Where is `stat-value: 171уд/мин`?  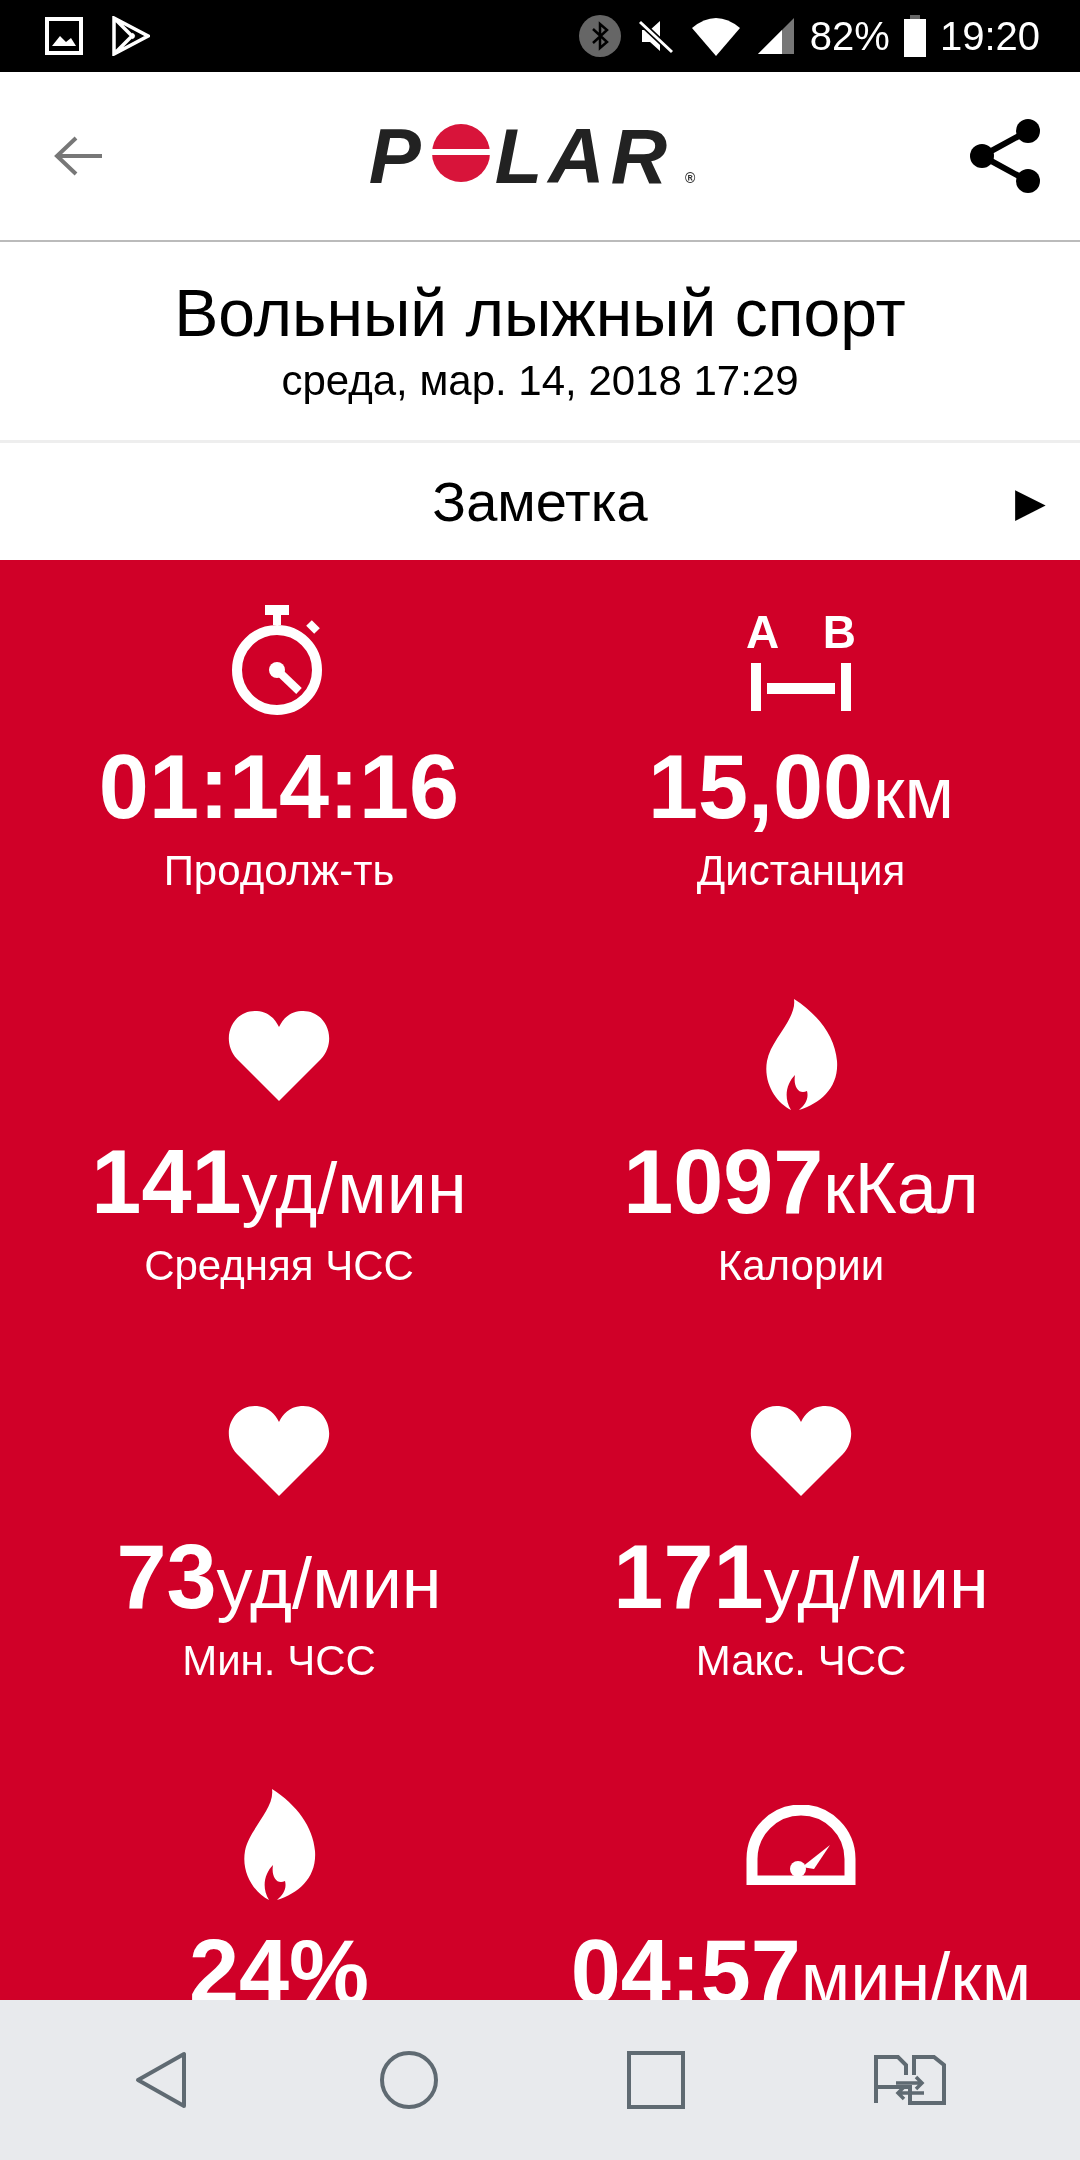
stat-value: 171уд/мин is located at coordinates (801, 1577).